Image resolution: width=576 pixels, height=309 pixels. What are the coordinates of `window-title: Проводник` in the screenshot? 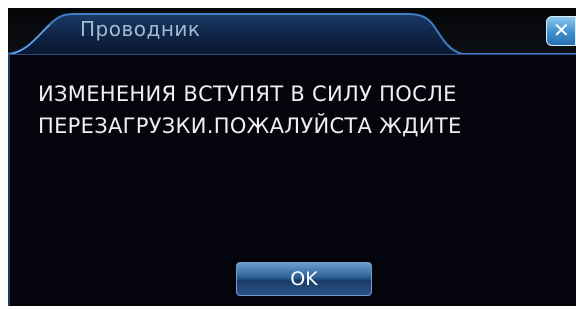 It's located at (140, 29).